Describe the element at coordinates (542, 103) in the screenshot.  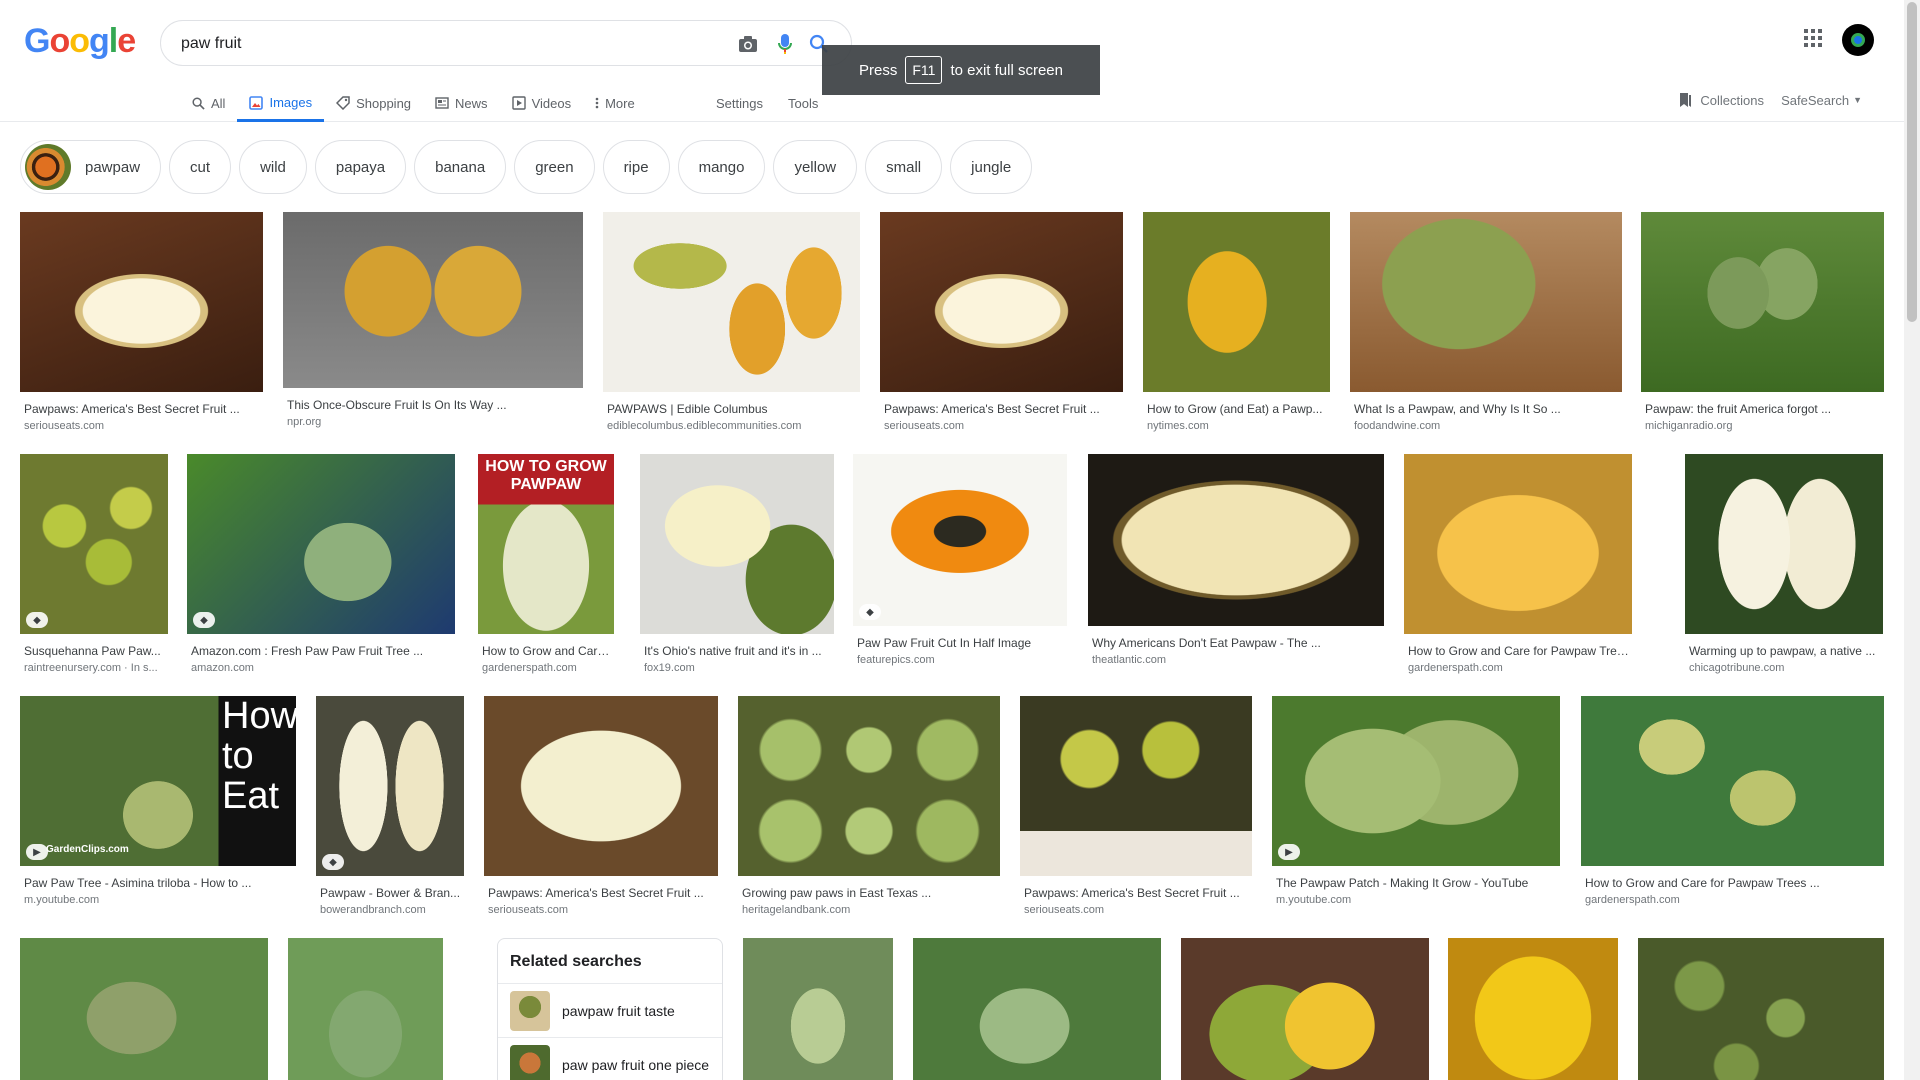
I see `tab-videos: Videos` at that location.